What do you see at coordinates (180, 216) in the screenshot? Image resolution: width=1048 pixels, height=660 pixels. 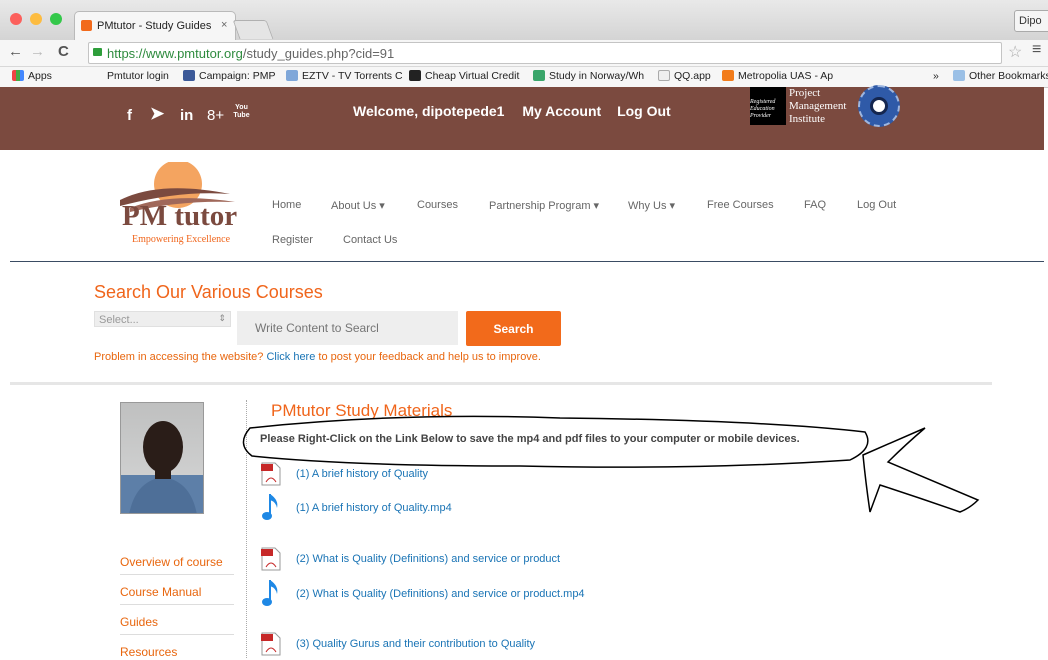 I see `logo-text: PM tutor` at bounding box center [180, 216].